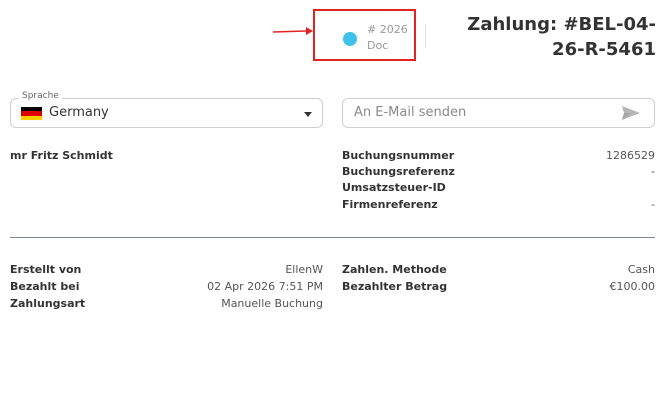 The image size is (670, 406). What do you see at coordinates (394, 269) in the screenshot?
I see `payment-method-label: Zahlen. Methode` at bounding box center [394, 269].